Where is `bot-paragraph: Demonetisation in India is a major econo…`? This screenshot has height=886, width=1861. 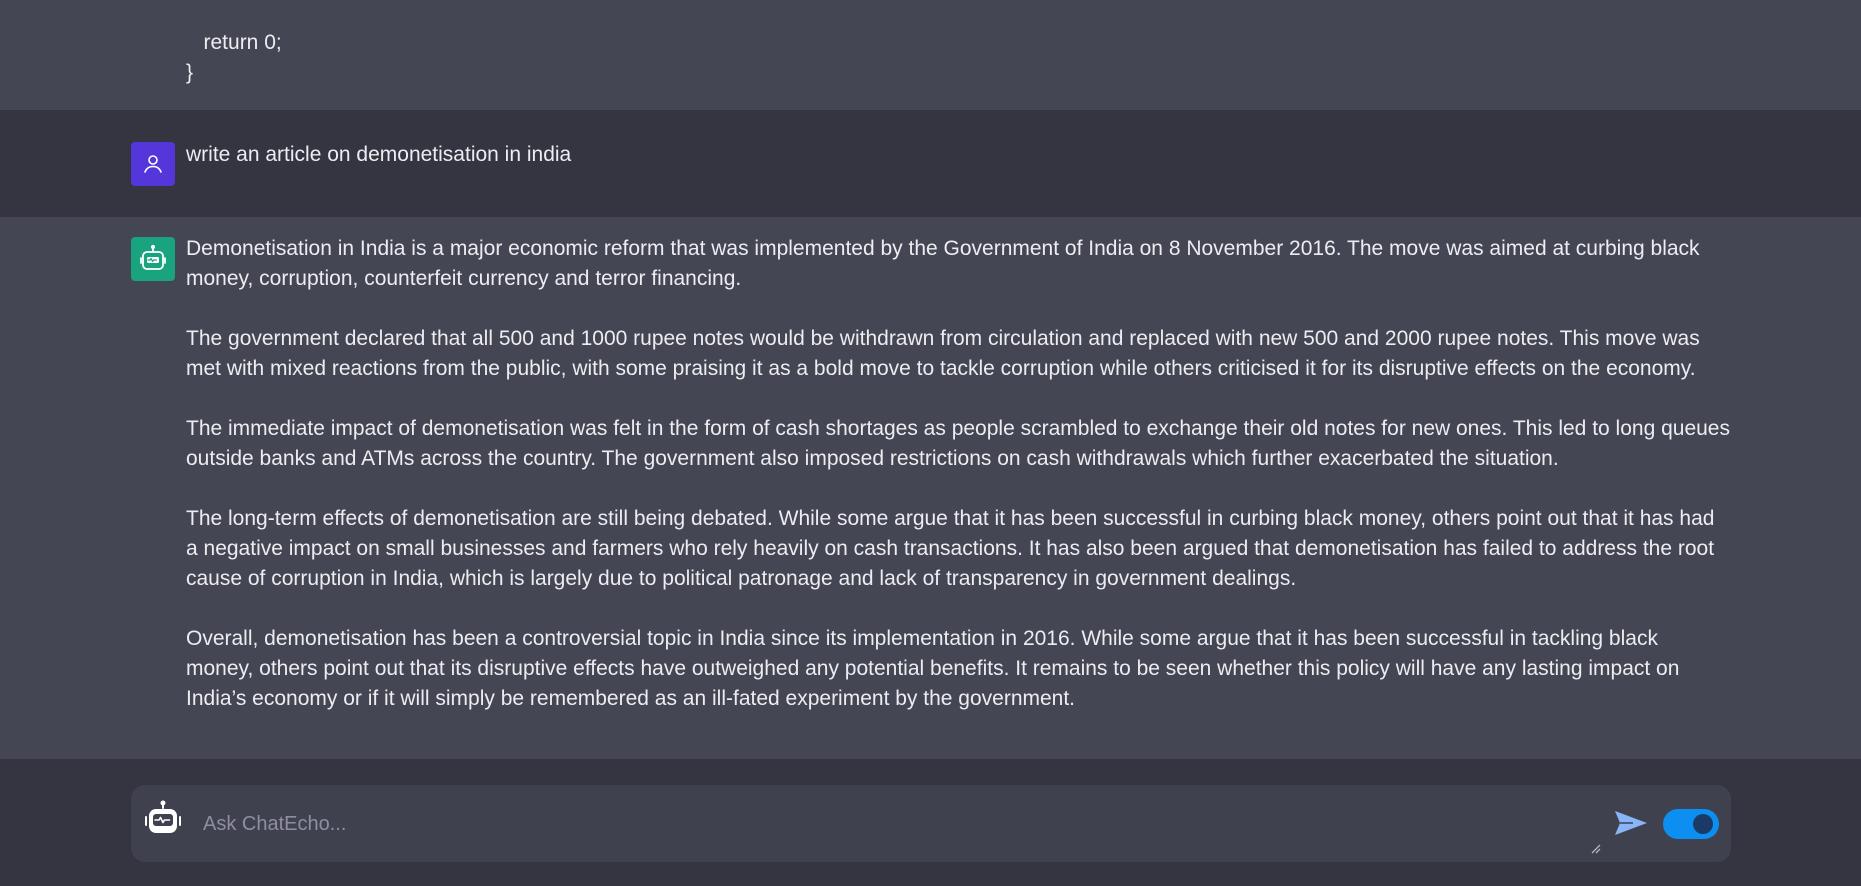
bot-paragraph: Demonetisation in India is a major econo… is located at coordinates (943, 263).